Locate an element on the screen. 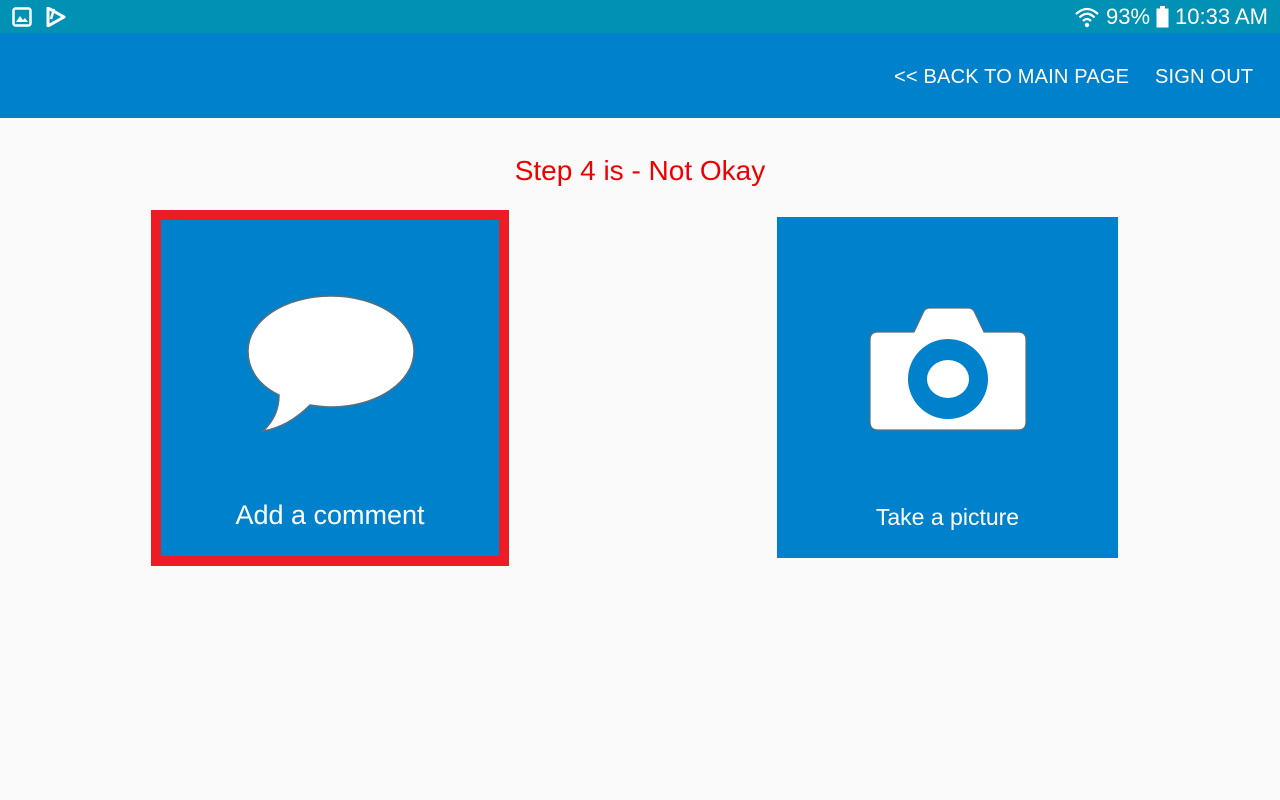 The image size is (1280, 800). add-comment-button: Add a comment is located at coordinates (330, 388).